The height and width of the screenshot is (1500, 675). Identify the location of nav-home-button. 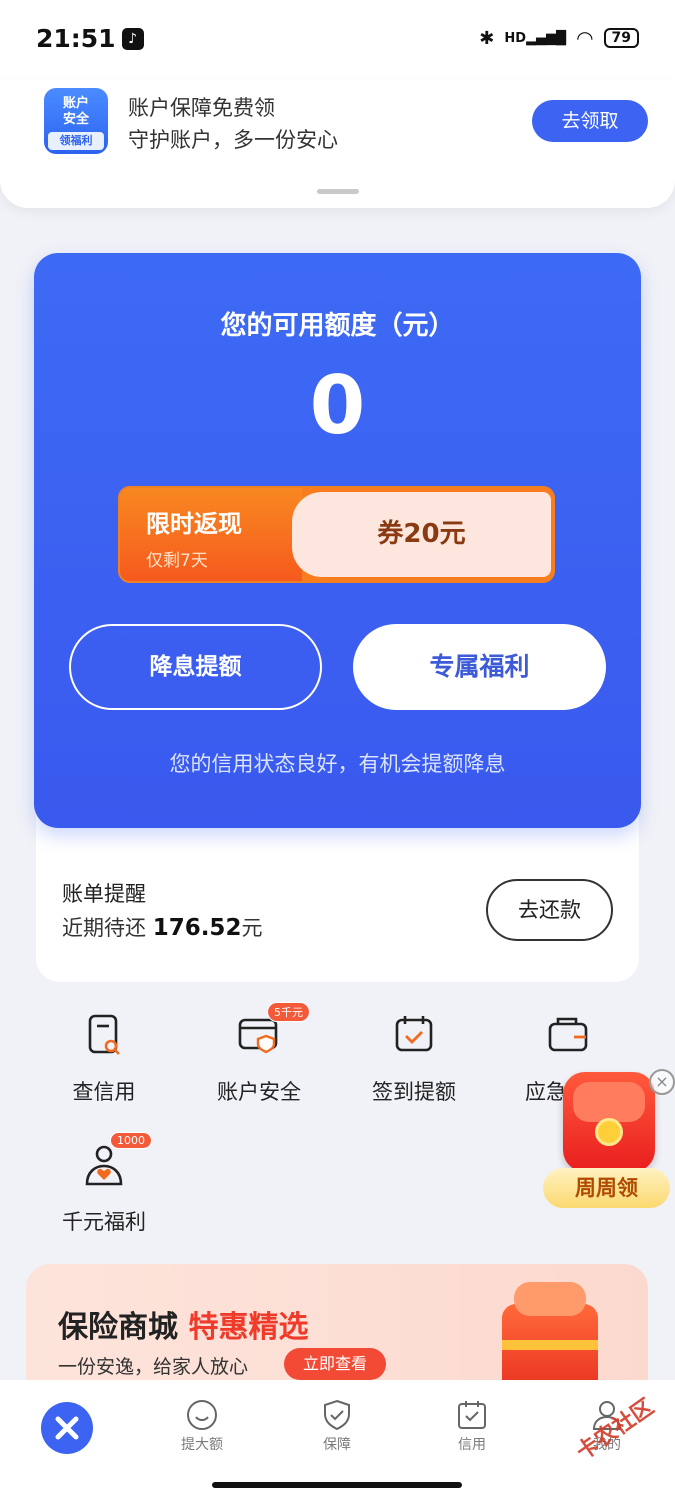
(67, 1428).